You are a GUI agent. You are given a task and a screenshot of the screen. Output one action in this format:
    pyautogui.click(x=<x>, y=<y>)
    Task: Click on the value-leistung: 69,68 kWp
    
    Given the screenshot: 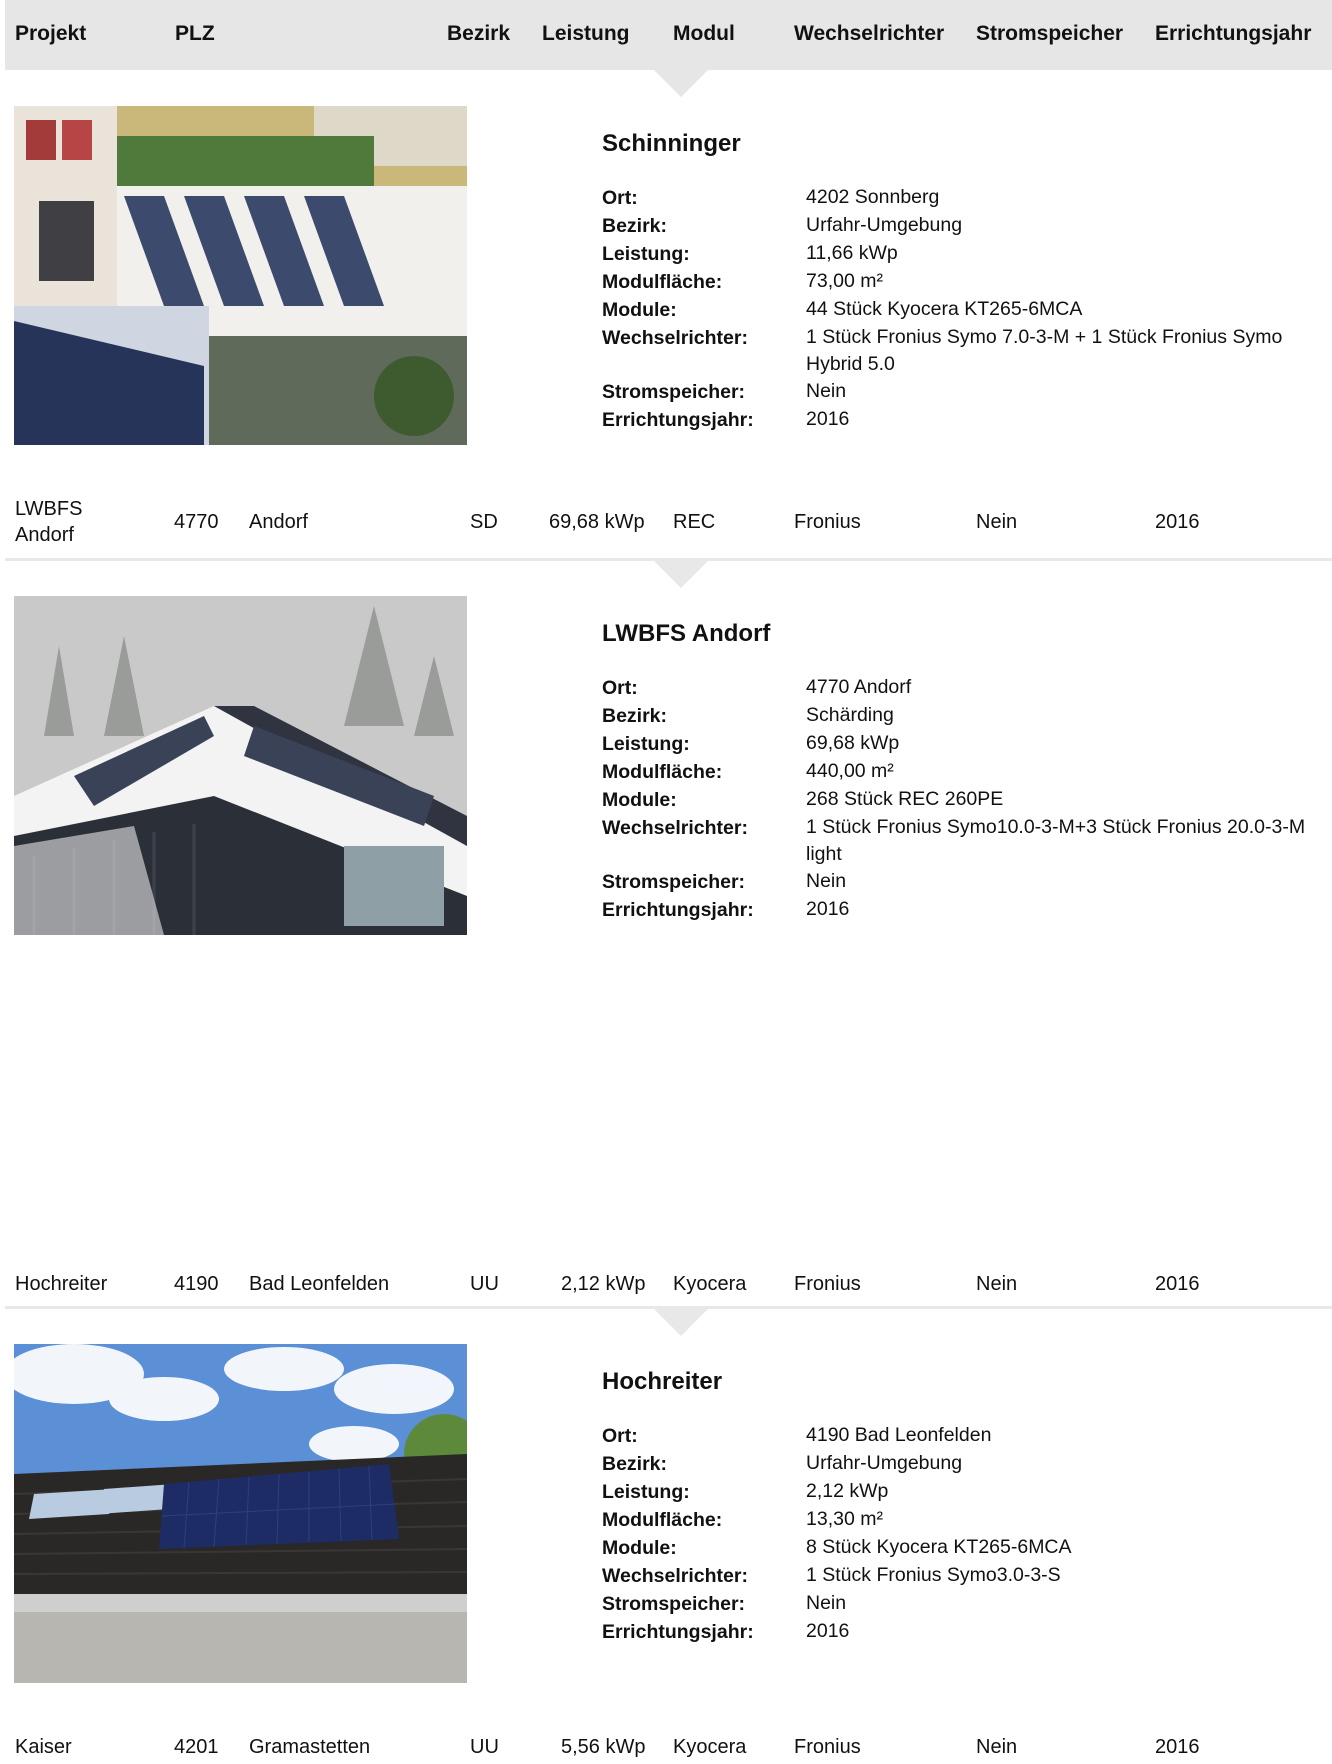 What is the action you would take?
    pyautogui.click(x=853, y=743)
    